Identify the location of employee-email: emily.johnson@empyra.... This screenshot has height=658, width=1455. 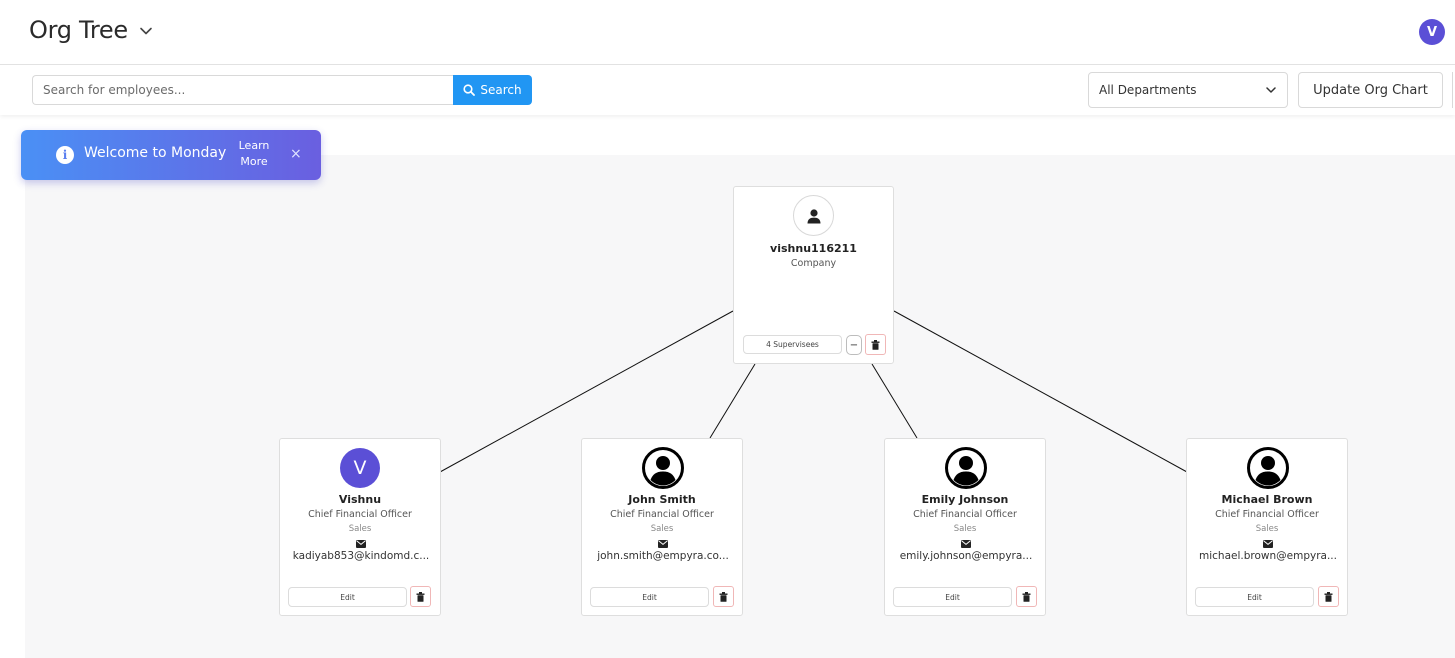
(966, 556).